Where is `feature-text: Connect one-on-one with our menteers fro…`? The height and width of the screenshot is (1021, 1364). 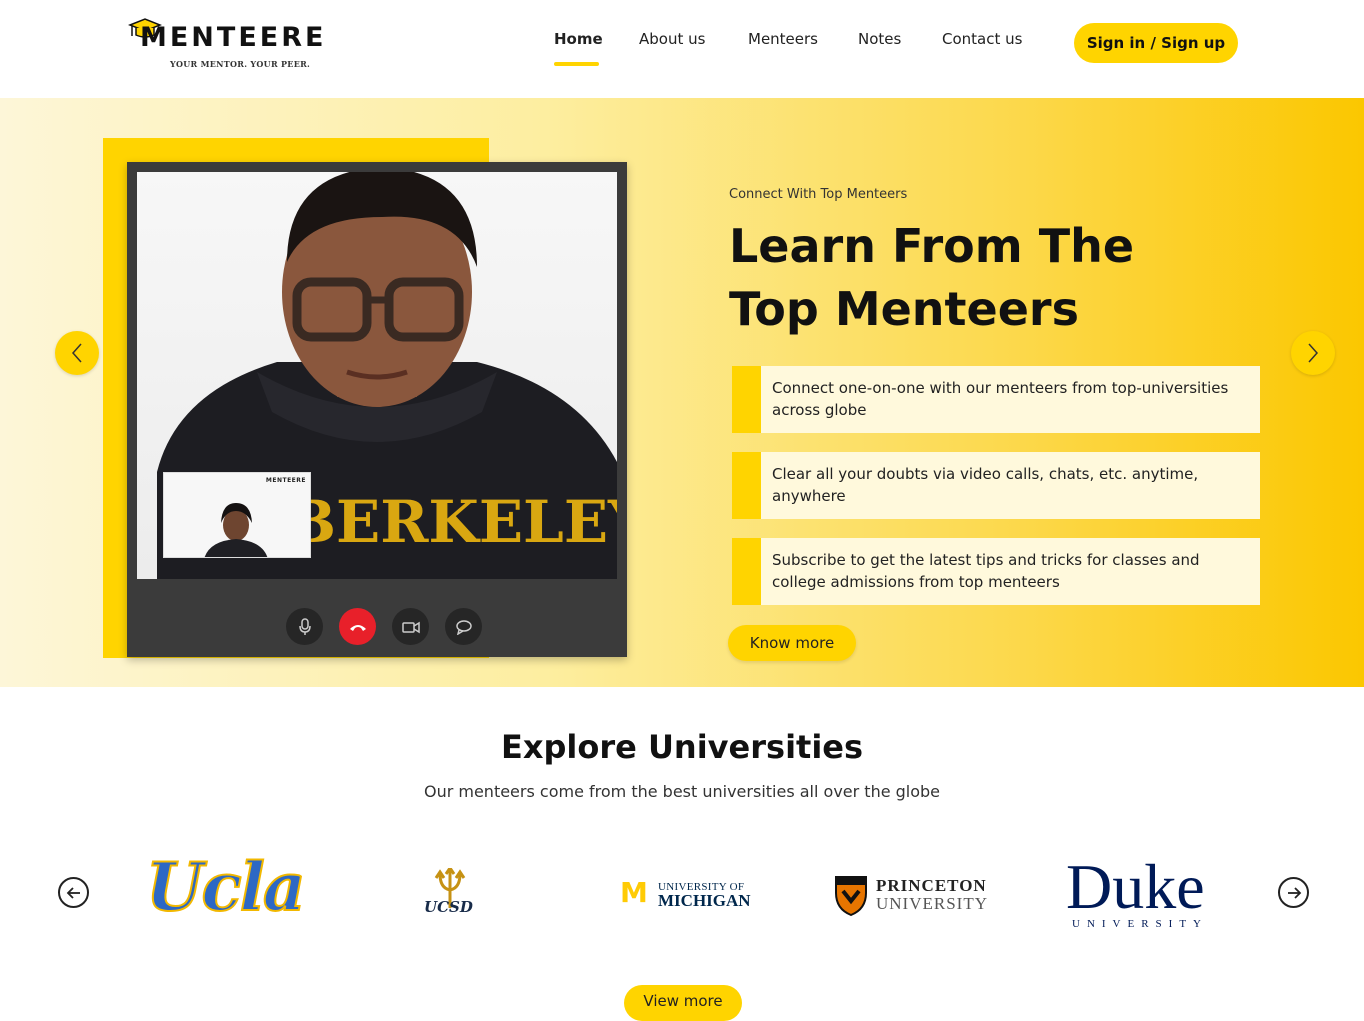
feature-text: Connect one-on-one with our menteers fro… is located at coordinates (1000, 399).